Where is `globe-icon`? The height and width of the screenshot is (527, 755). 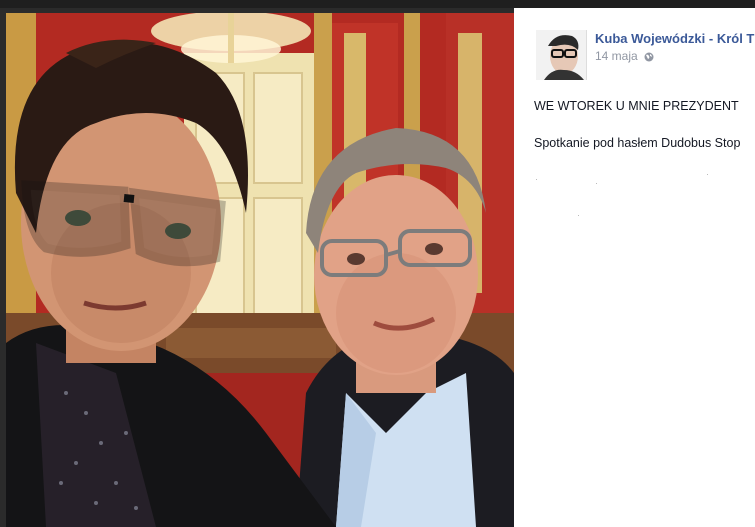 globe-icon is located at coordinates (649, 56).